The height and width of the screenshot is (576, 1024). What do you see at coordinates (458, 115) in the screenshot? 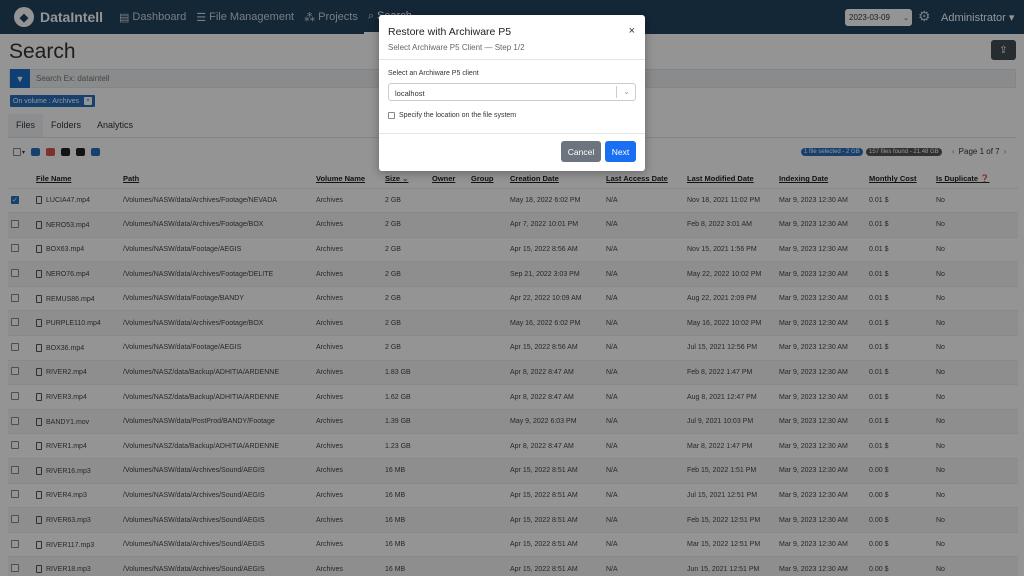
I see `location-label: Specify the location on the file system` at bounding box center [458, 115].